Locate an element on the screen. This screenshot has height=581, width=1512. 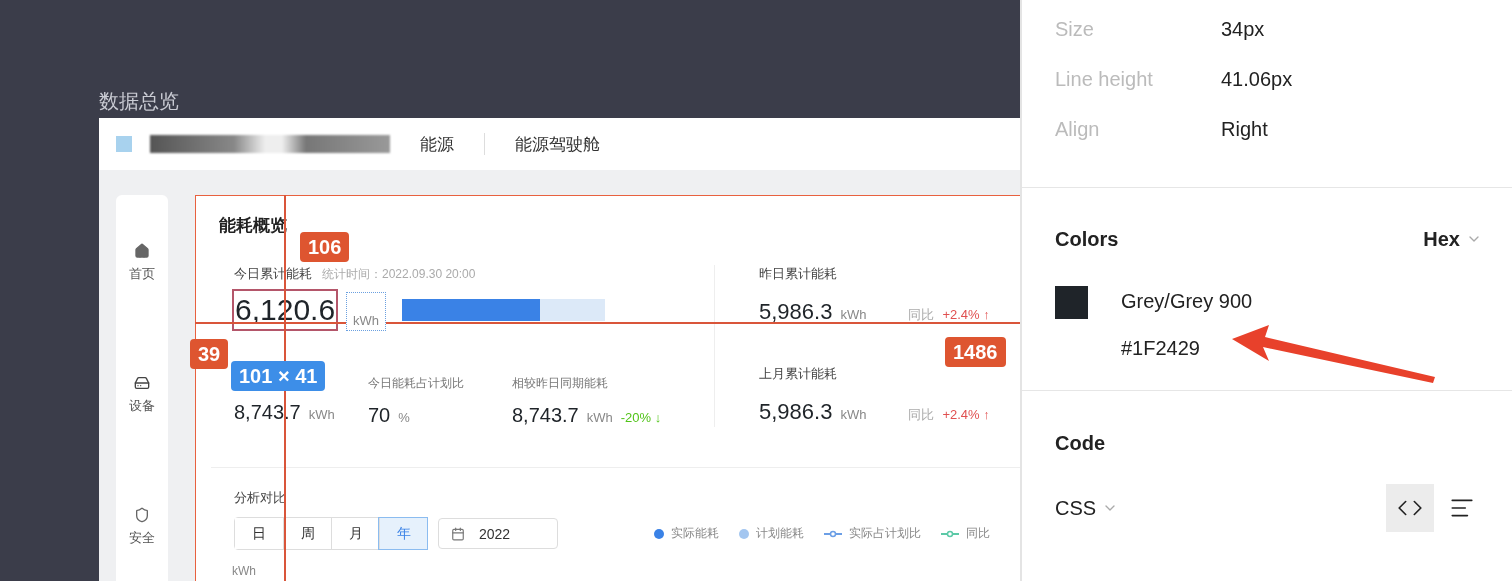
sidebar-item: 安全 is located at coordinates (142, 538).